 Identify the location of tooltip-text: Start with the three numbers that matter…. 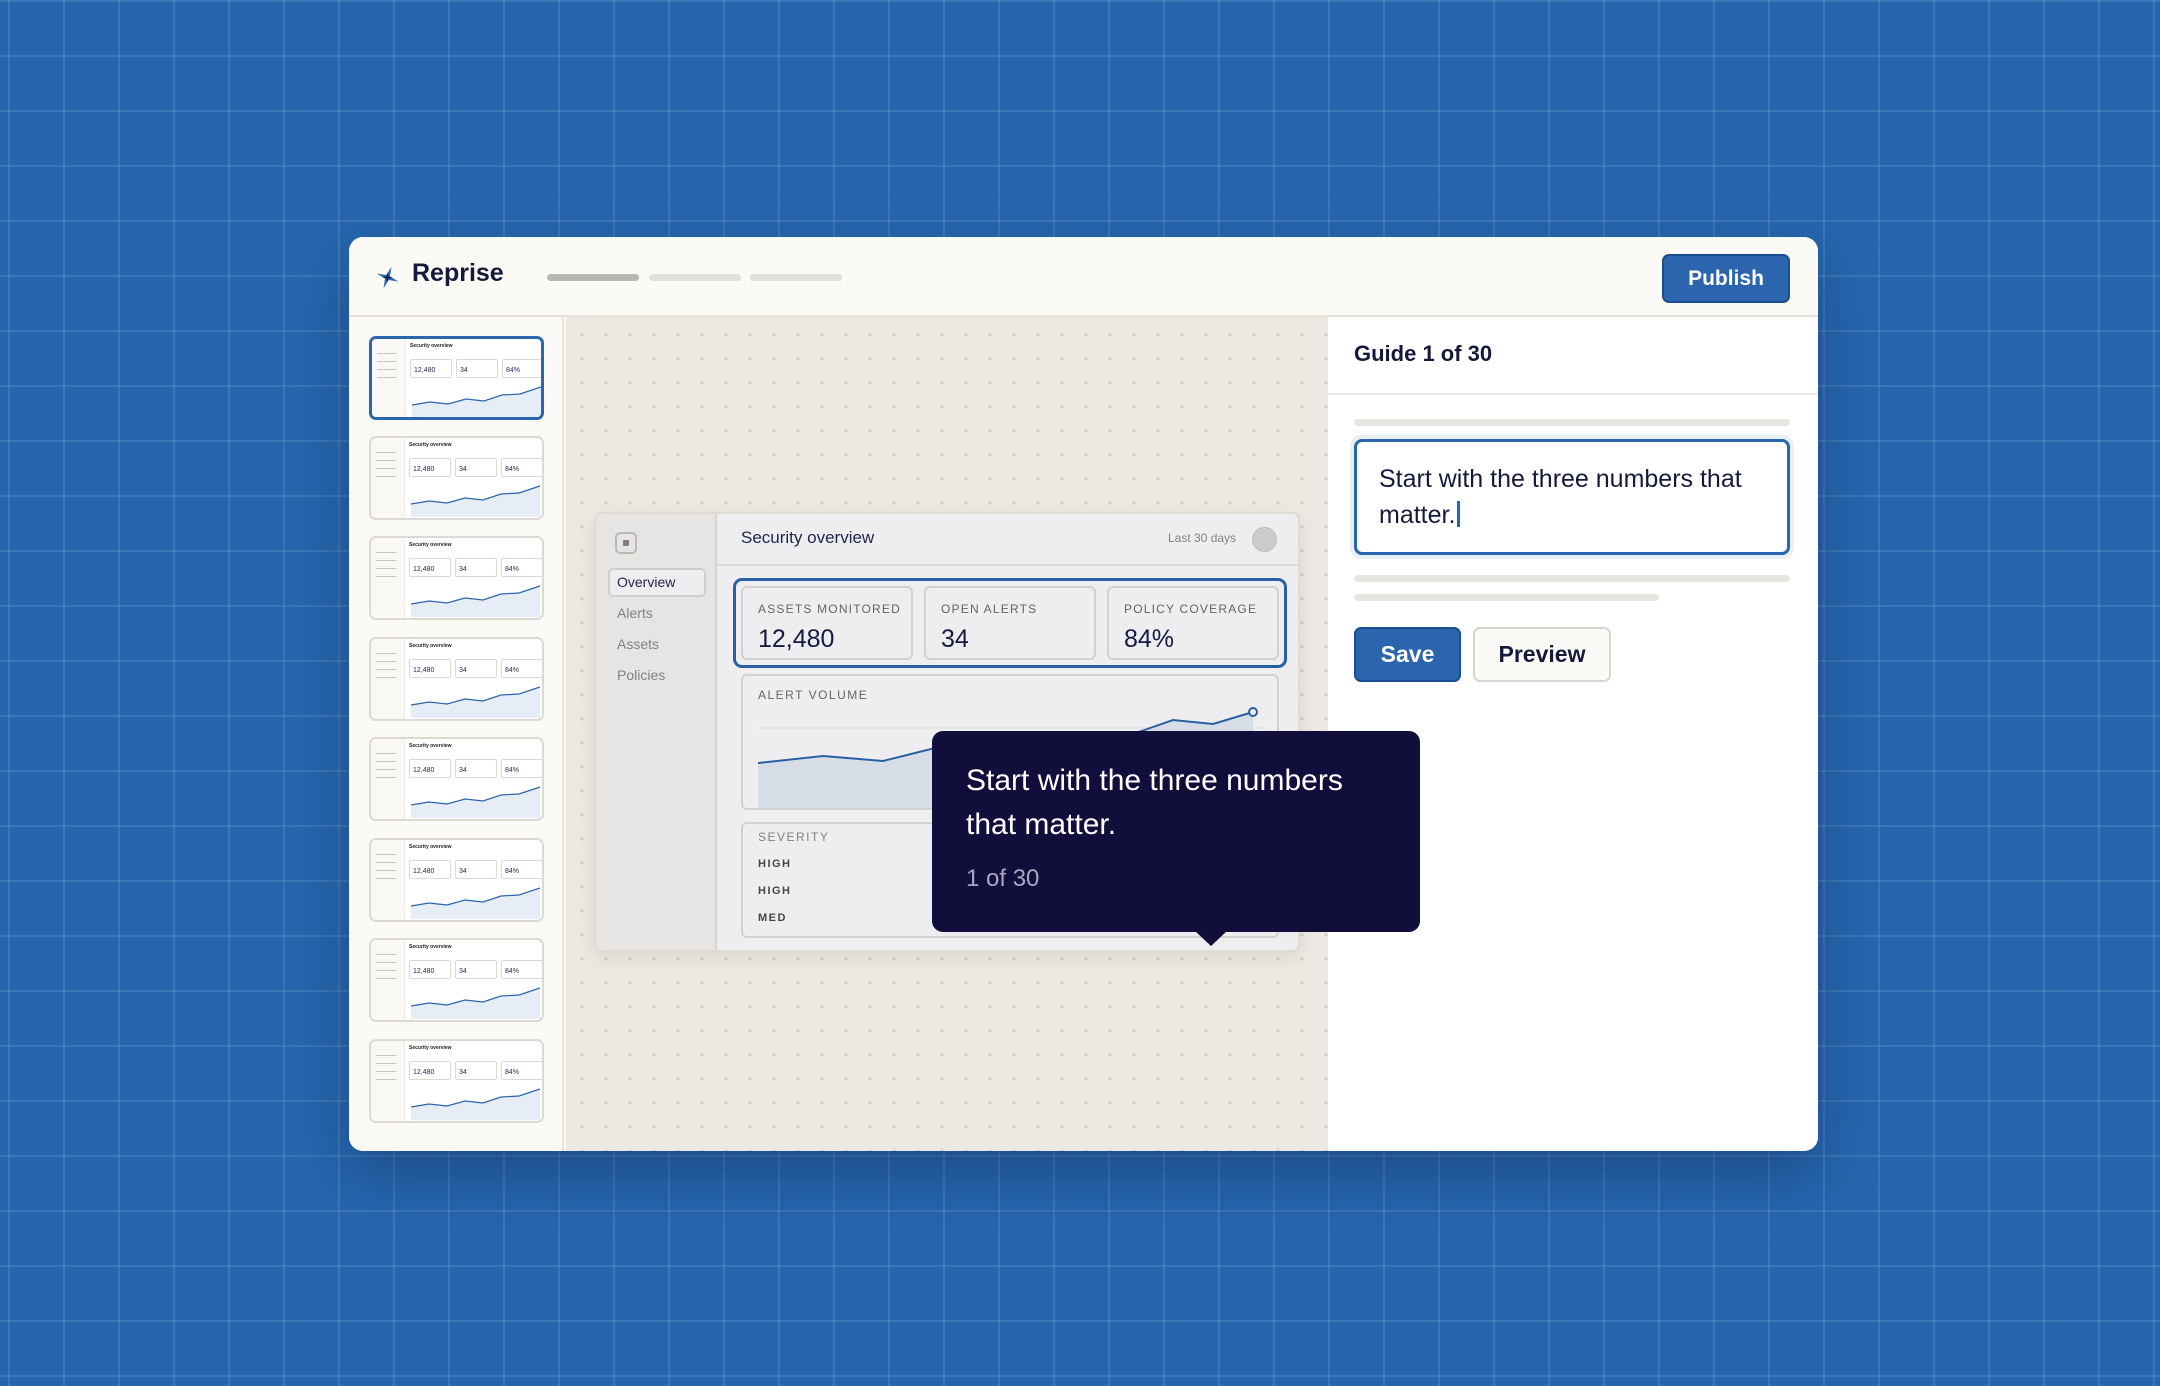
(1154, 802).